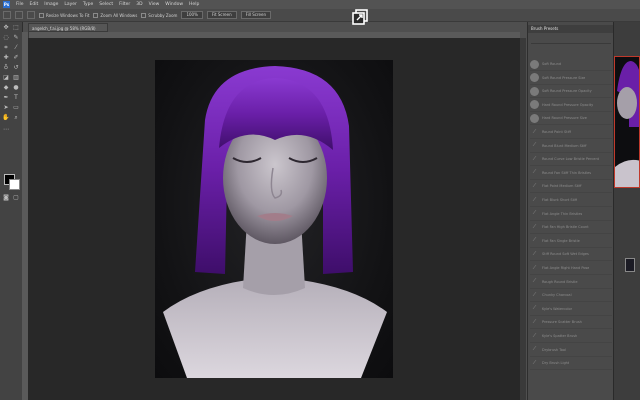 The height and width of the screenshot is (400, 640). Describe the element at coordinates (523, 219) in the screenshot. I see `vertical-scrollbar` at that location.